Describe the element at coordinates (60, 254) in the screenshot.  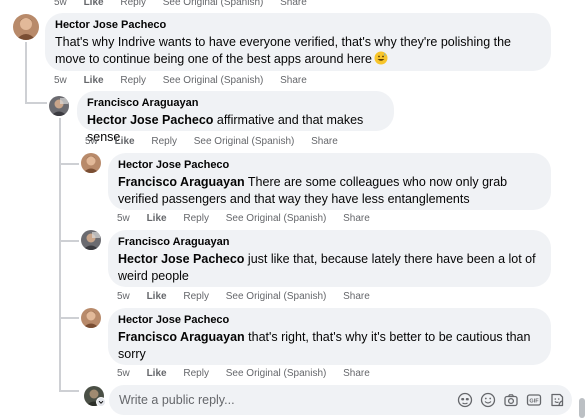
I see `thread-line-nested` at that location.